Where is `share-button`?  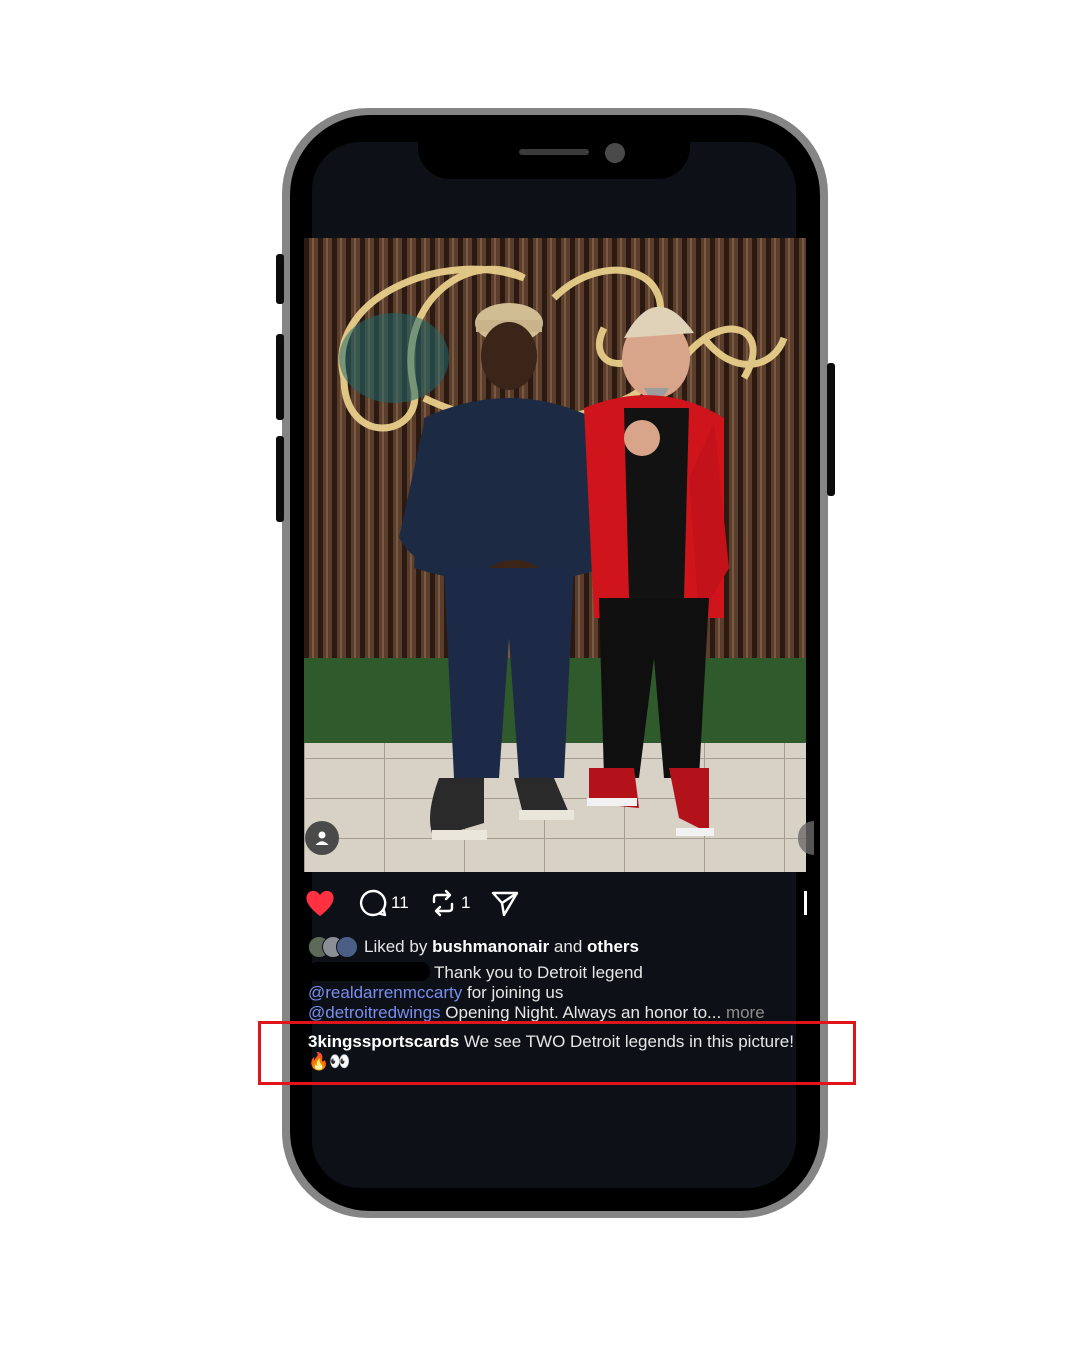
share-button is located at coordinates (505, 903).